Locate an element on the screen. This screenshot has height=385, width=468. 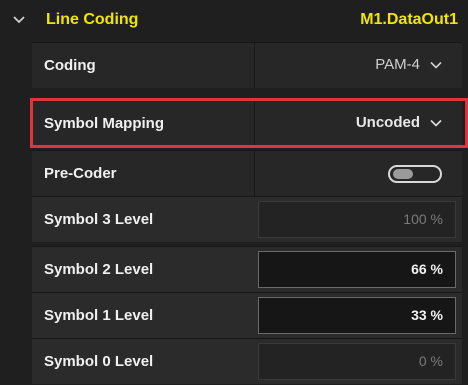
symbol-0-level-field: 0 % is located at coordinates (357, 361).